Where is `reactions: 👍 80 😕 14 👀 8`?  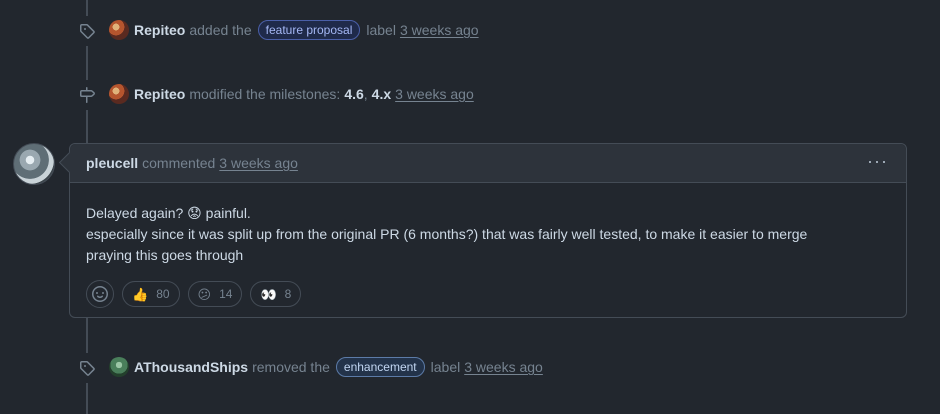 reactions: 👍 80 😕 14 👀 8 is located at coordinates (488, 294).